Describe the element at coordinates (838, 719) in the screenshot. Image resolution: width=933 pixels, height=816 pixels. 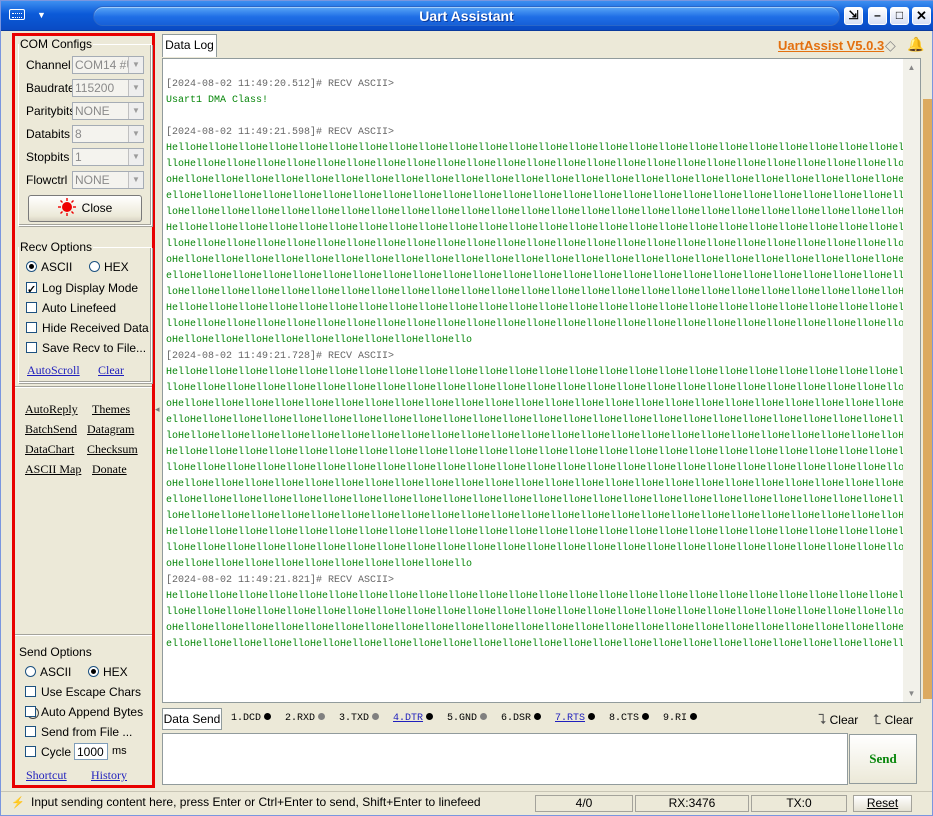
I see `clear-receive-button: ⮧ Clear` at that location.